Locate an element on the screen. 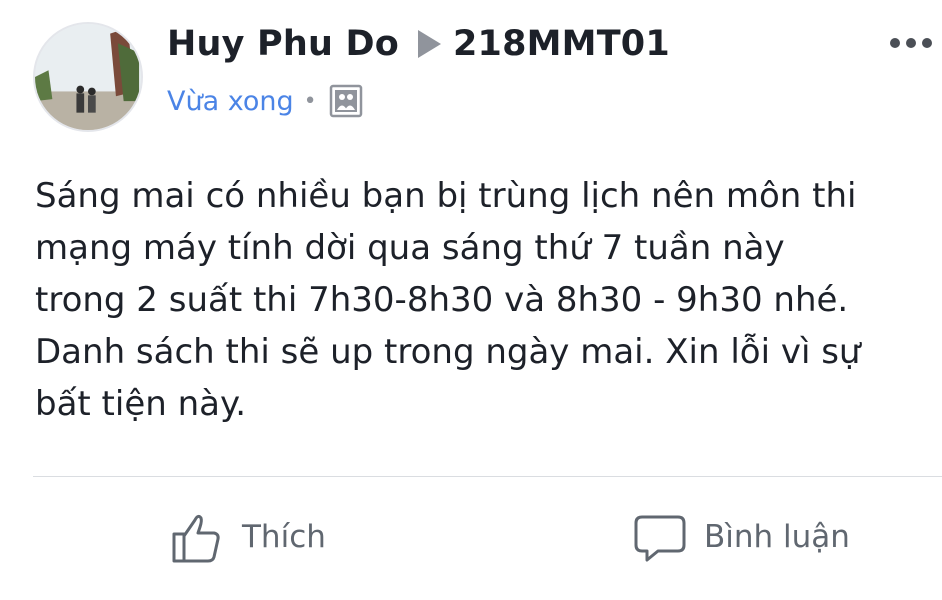 Image resolution: width=942 pixels, height=600 pixels. group-audience-icon is located at coordinates (346, 101).